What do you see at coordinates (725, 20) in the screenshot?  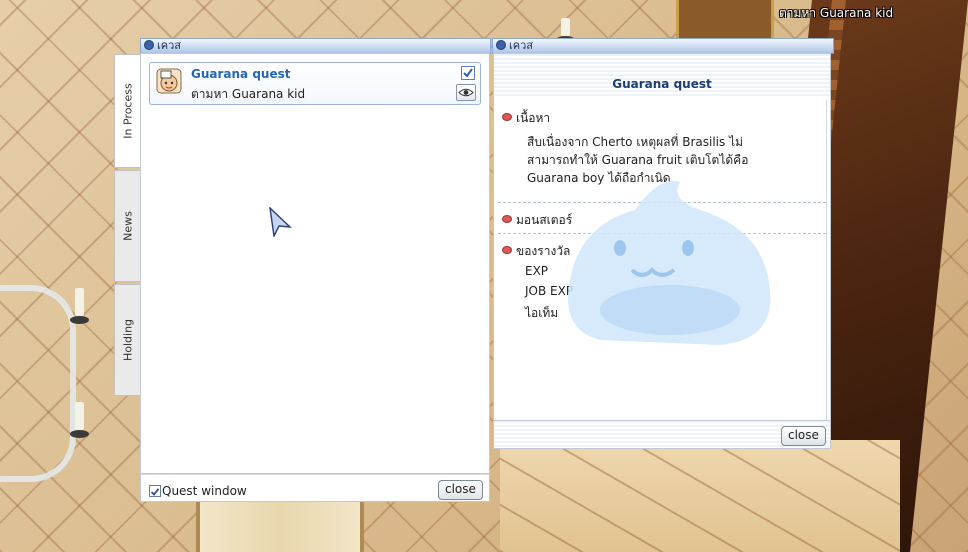 I see `scene-painting` at bounding box center [725, 20].